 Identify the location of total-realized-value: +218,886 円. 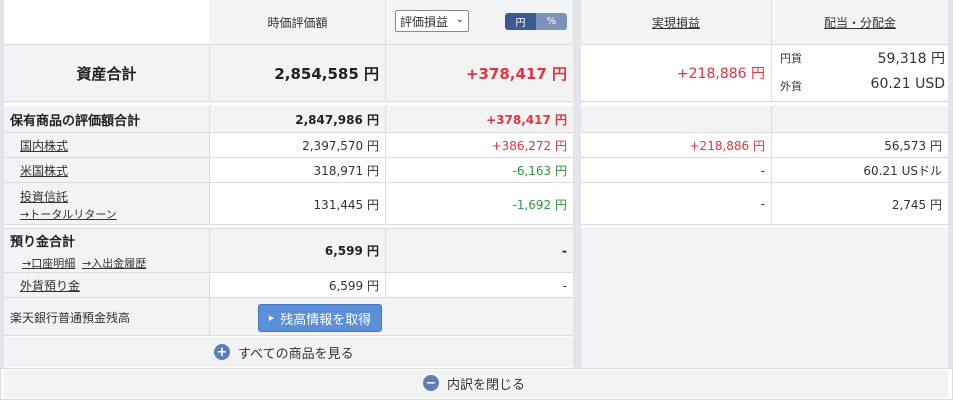
(720, 74).